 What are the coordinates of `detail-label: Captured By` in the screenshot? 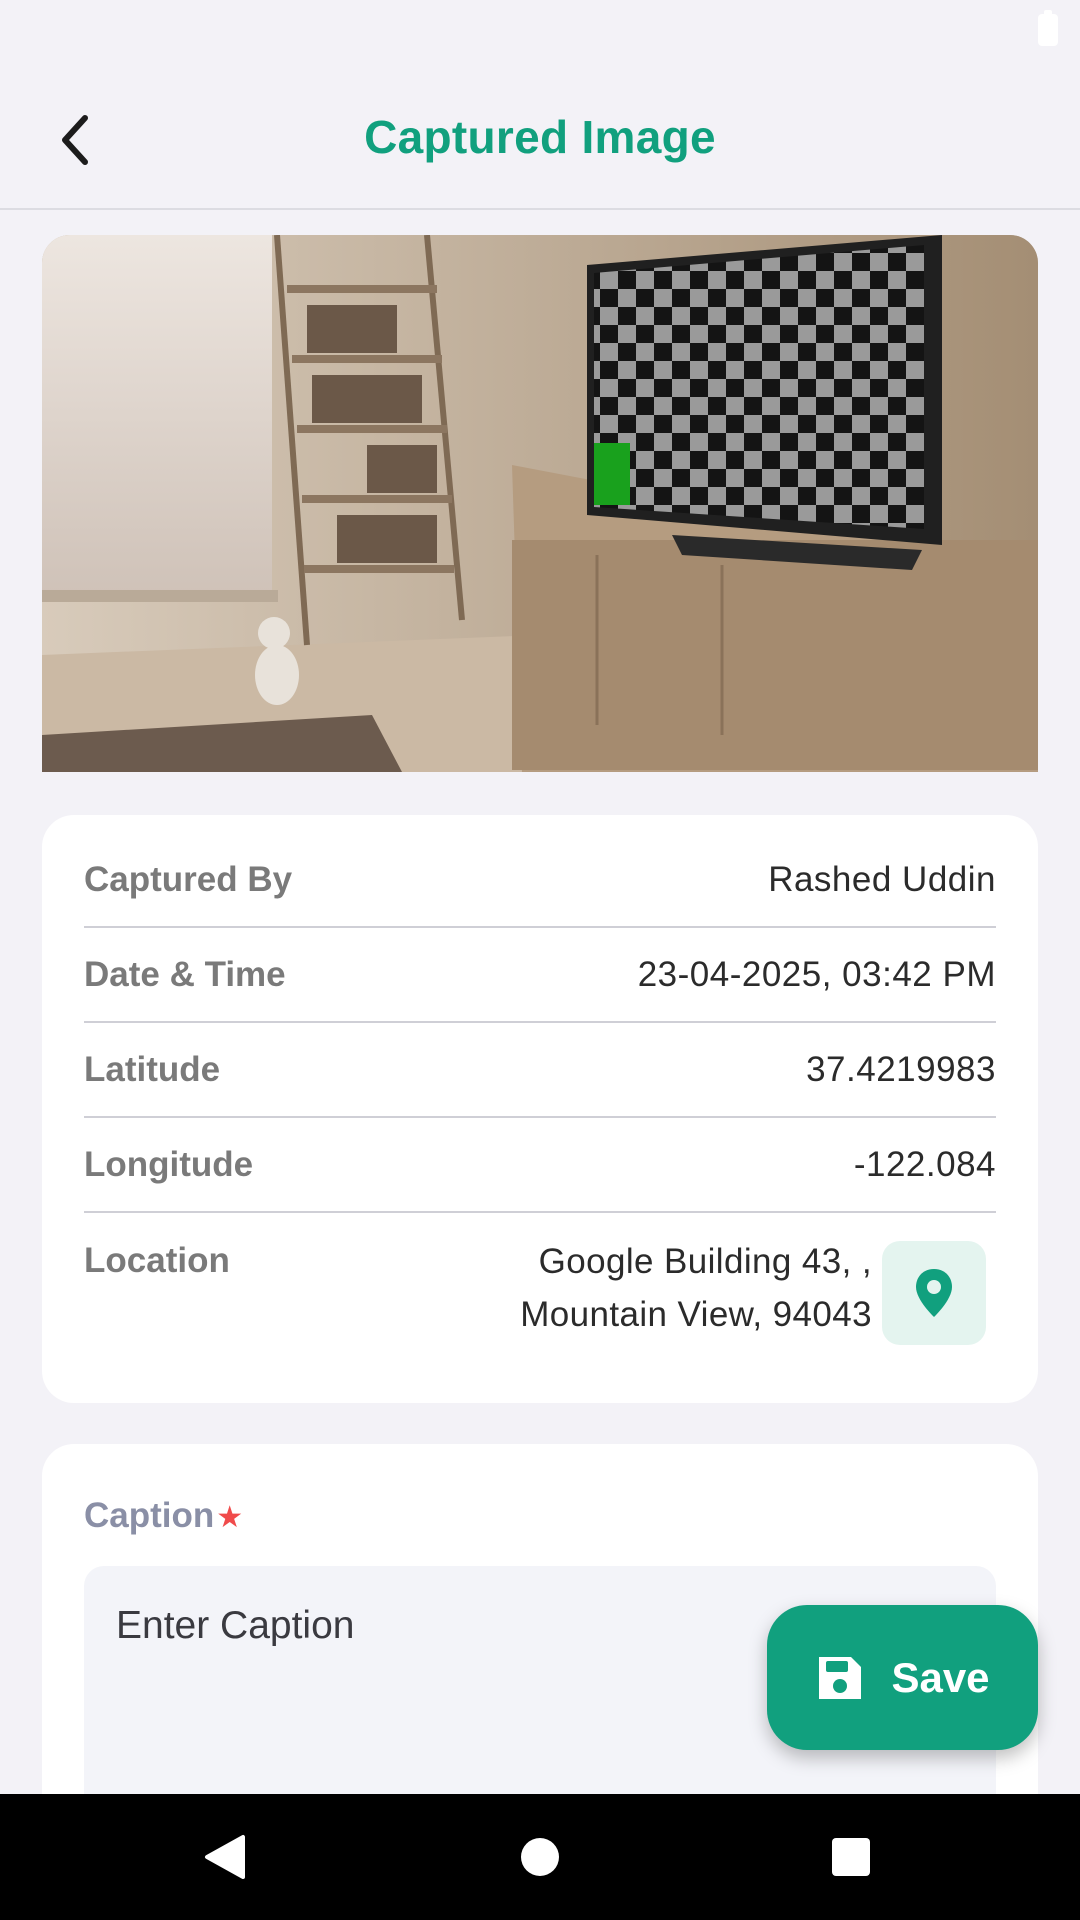 It's located at (188, 879).